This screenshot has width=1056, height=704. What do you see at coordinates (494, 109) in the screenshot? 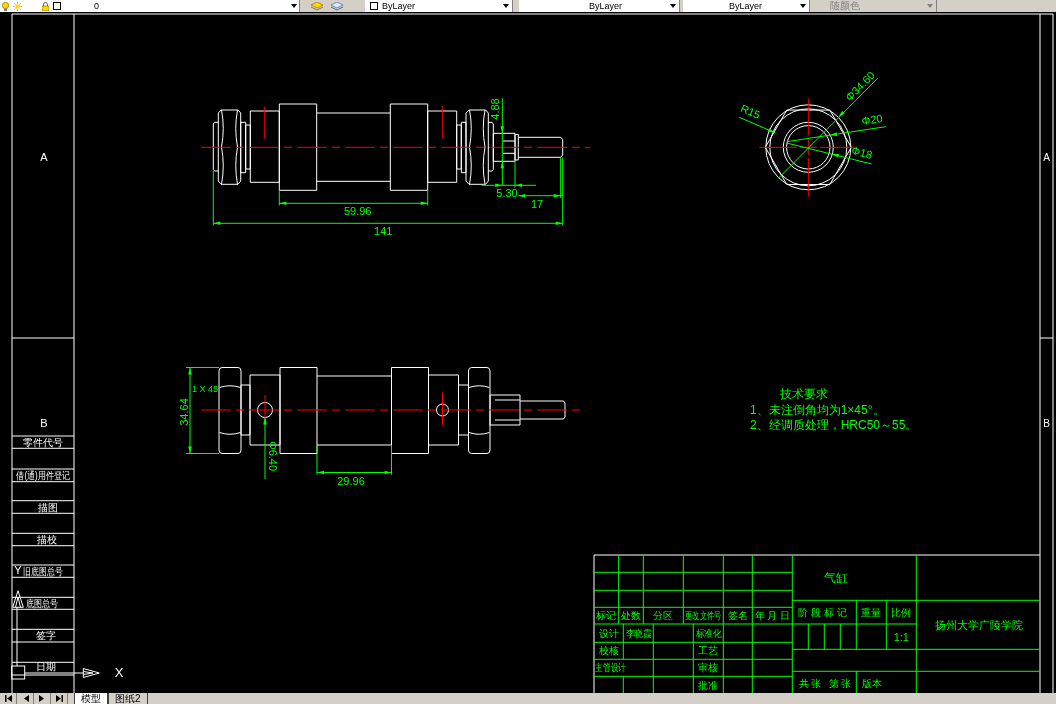
I see `dimension-text: 4.88` at bounding box center [494, 109].